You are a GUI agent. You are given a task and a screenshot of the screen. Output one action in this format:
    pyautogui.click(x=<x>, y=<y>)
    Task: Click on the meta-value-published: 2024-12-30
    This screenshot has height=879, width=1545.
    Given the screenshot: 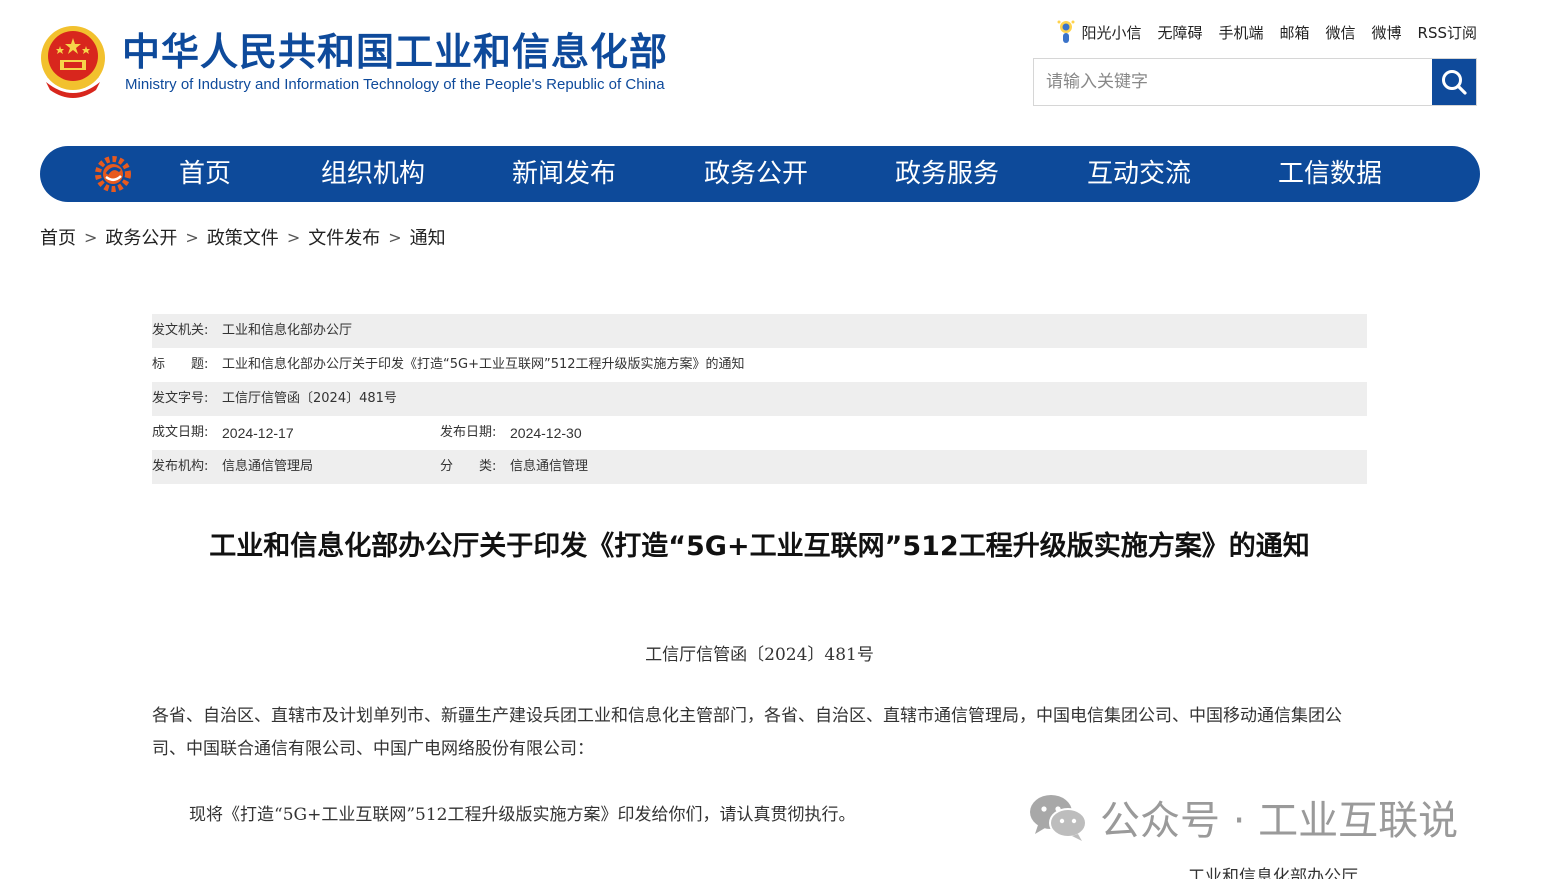 What is the action you would take?
    pyautogui.click(x=546, y=433)
    